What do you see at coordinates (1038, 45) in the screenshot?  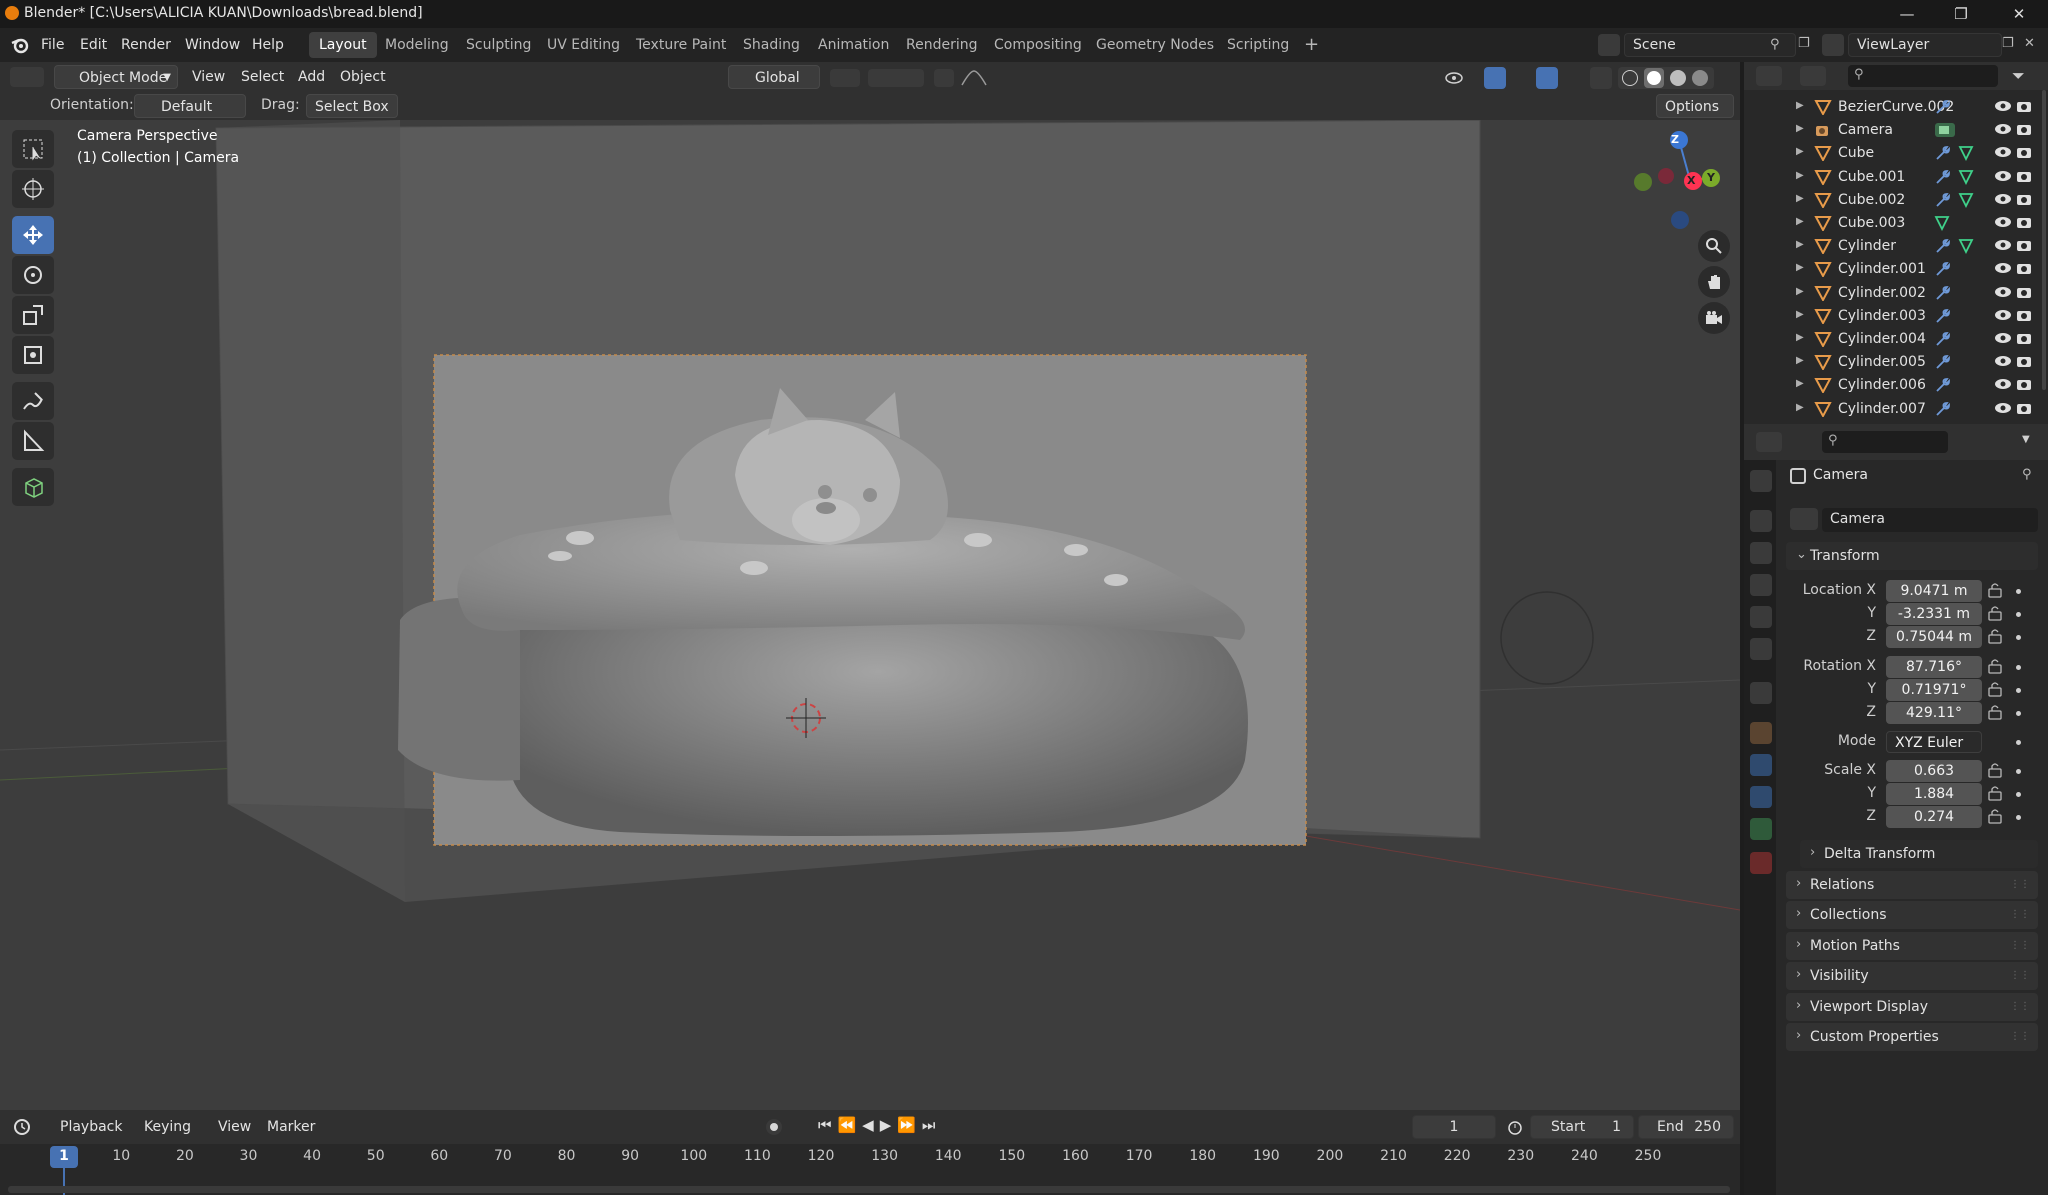 I see `tab-compositing: Compositing` at bounding box center [1038, 45].